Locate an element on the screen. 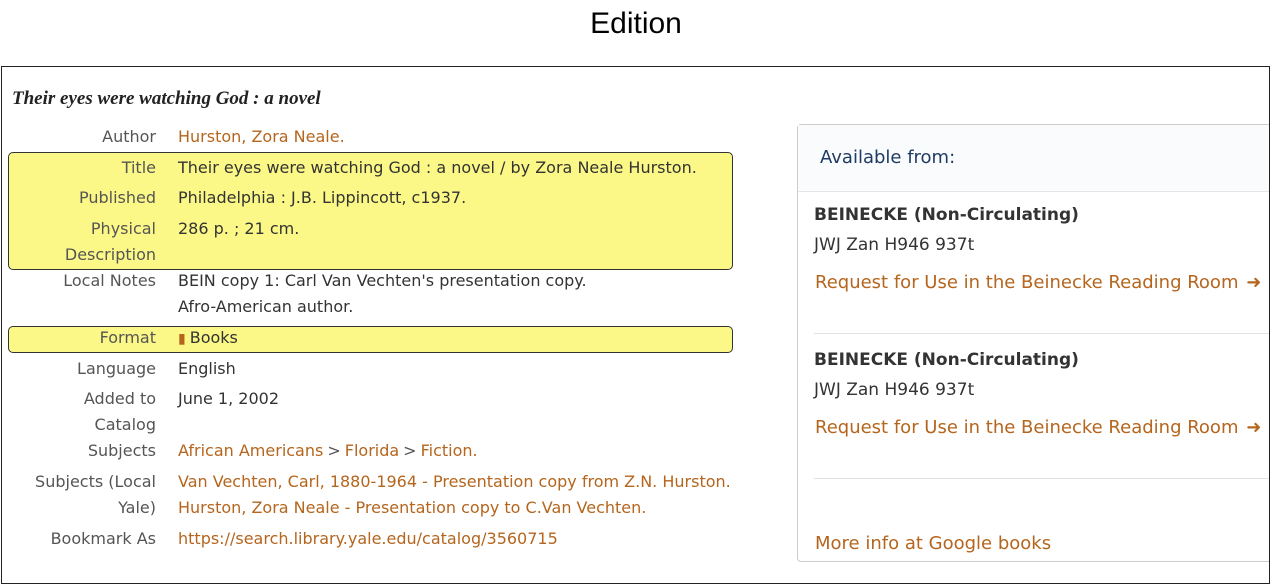  book-icon: ▮ is located at coordinates (182, 339).